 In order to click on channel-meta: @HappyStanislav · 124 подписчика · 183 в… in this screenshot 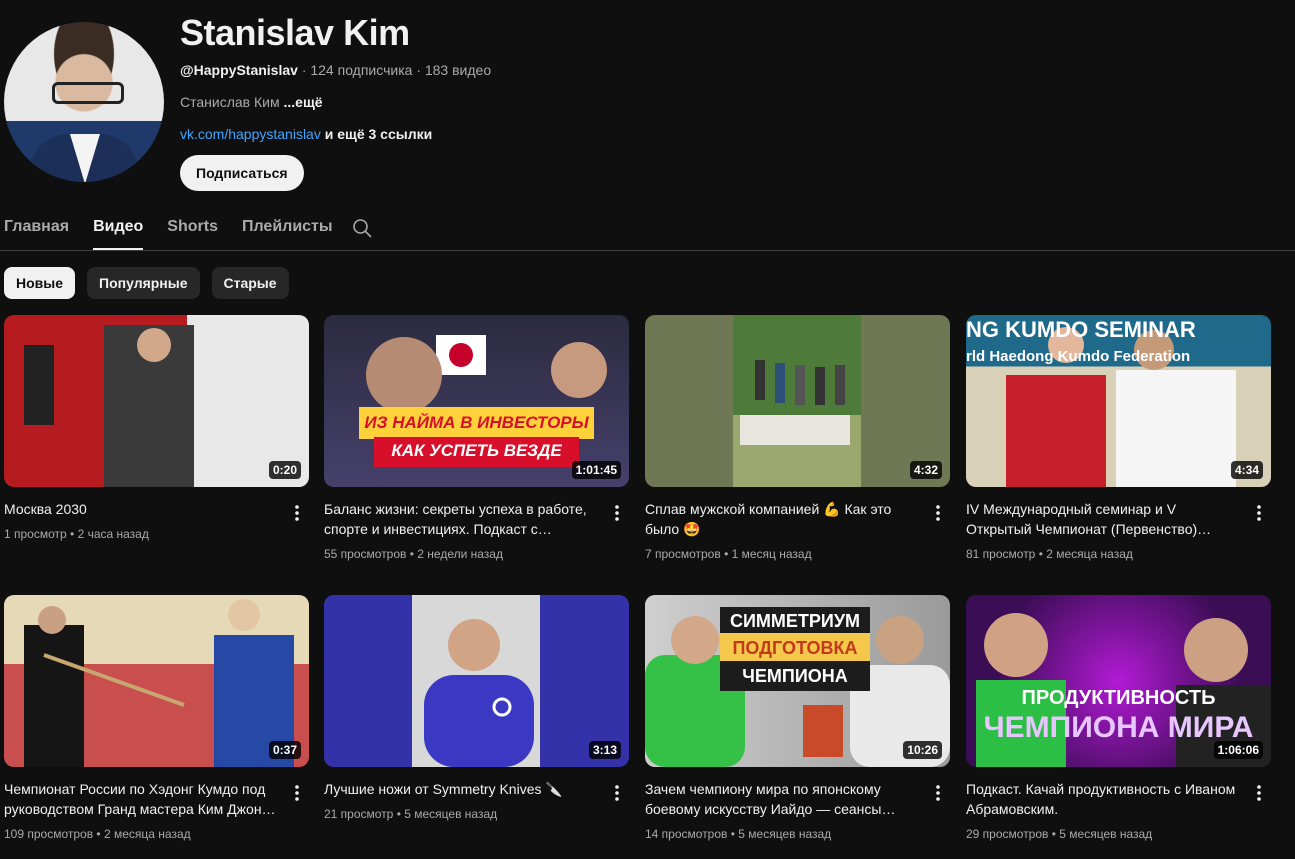, I will do `click(335, 70)`.